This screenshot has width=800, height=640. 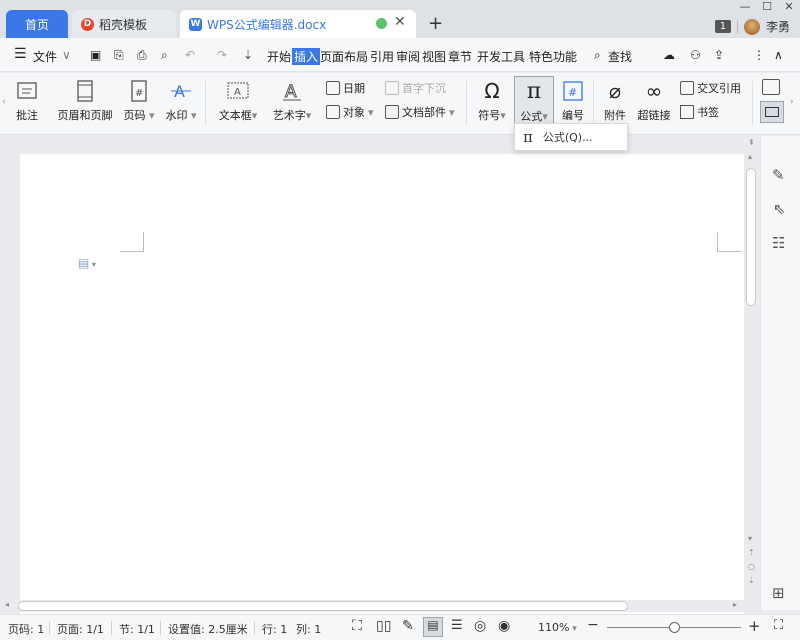 I want to click on status-setting: 设置值: 2.5厘米, so click(x=208, y=629).